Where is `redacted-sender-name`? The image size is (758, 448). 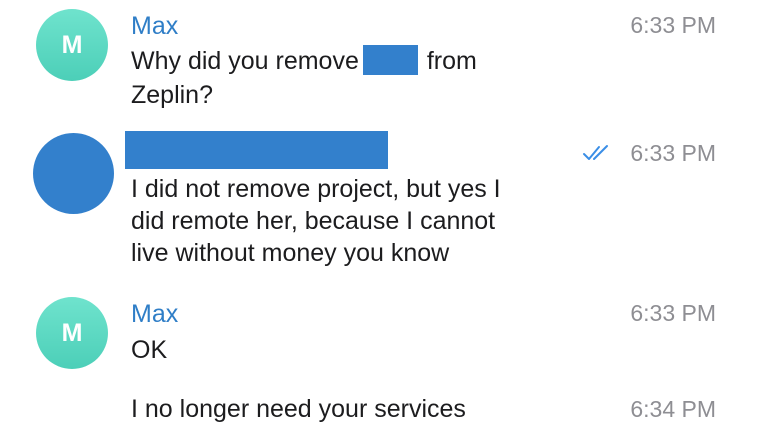 redacted-sender-name is located at coordinates (256, 150).